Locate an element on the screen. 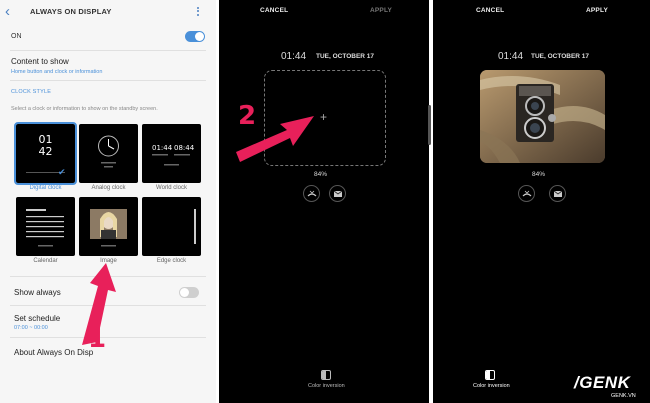 The width and height of the screenshot is (650, 403). watermark-brand: /GENK is located at coordinates (602, 382).